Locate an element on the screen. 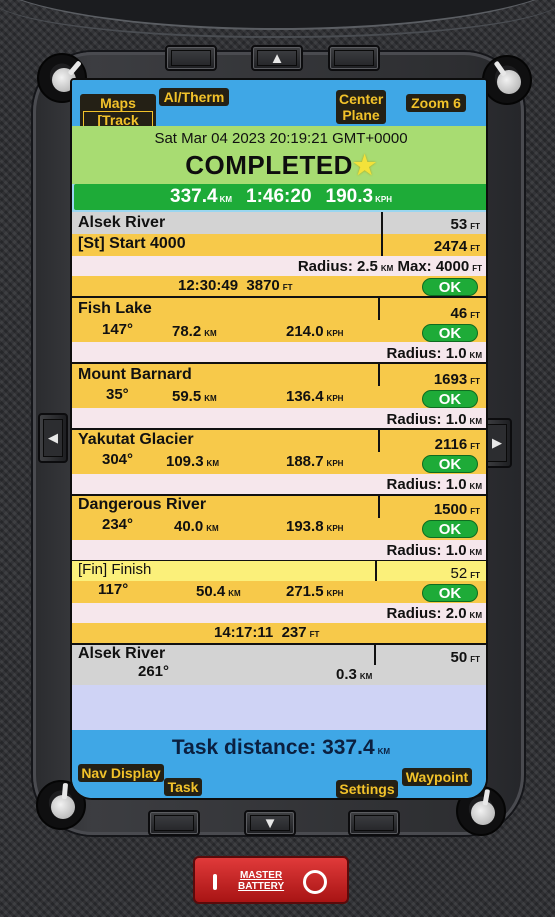 This screenshot has width=555, height=917. center-plane-button: Center Plane is located at coordinates (361, 107).